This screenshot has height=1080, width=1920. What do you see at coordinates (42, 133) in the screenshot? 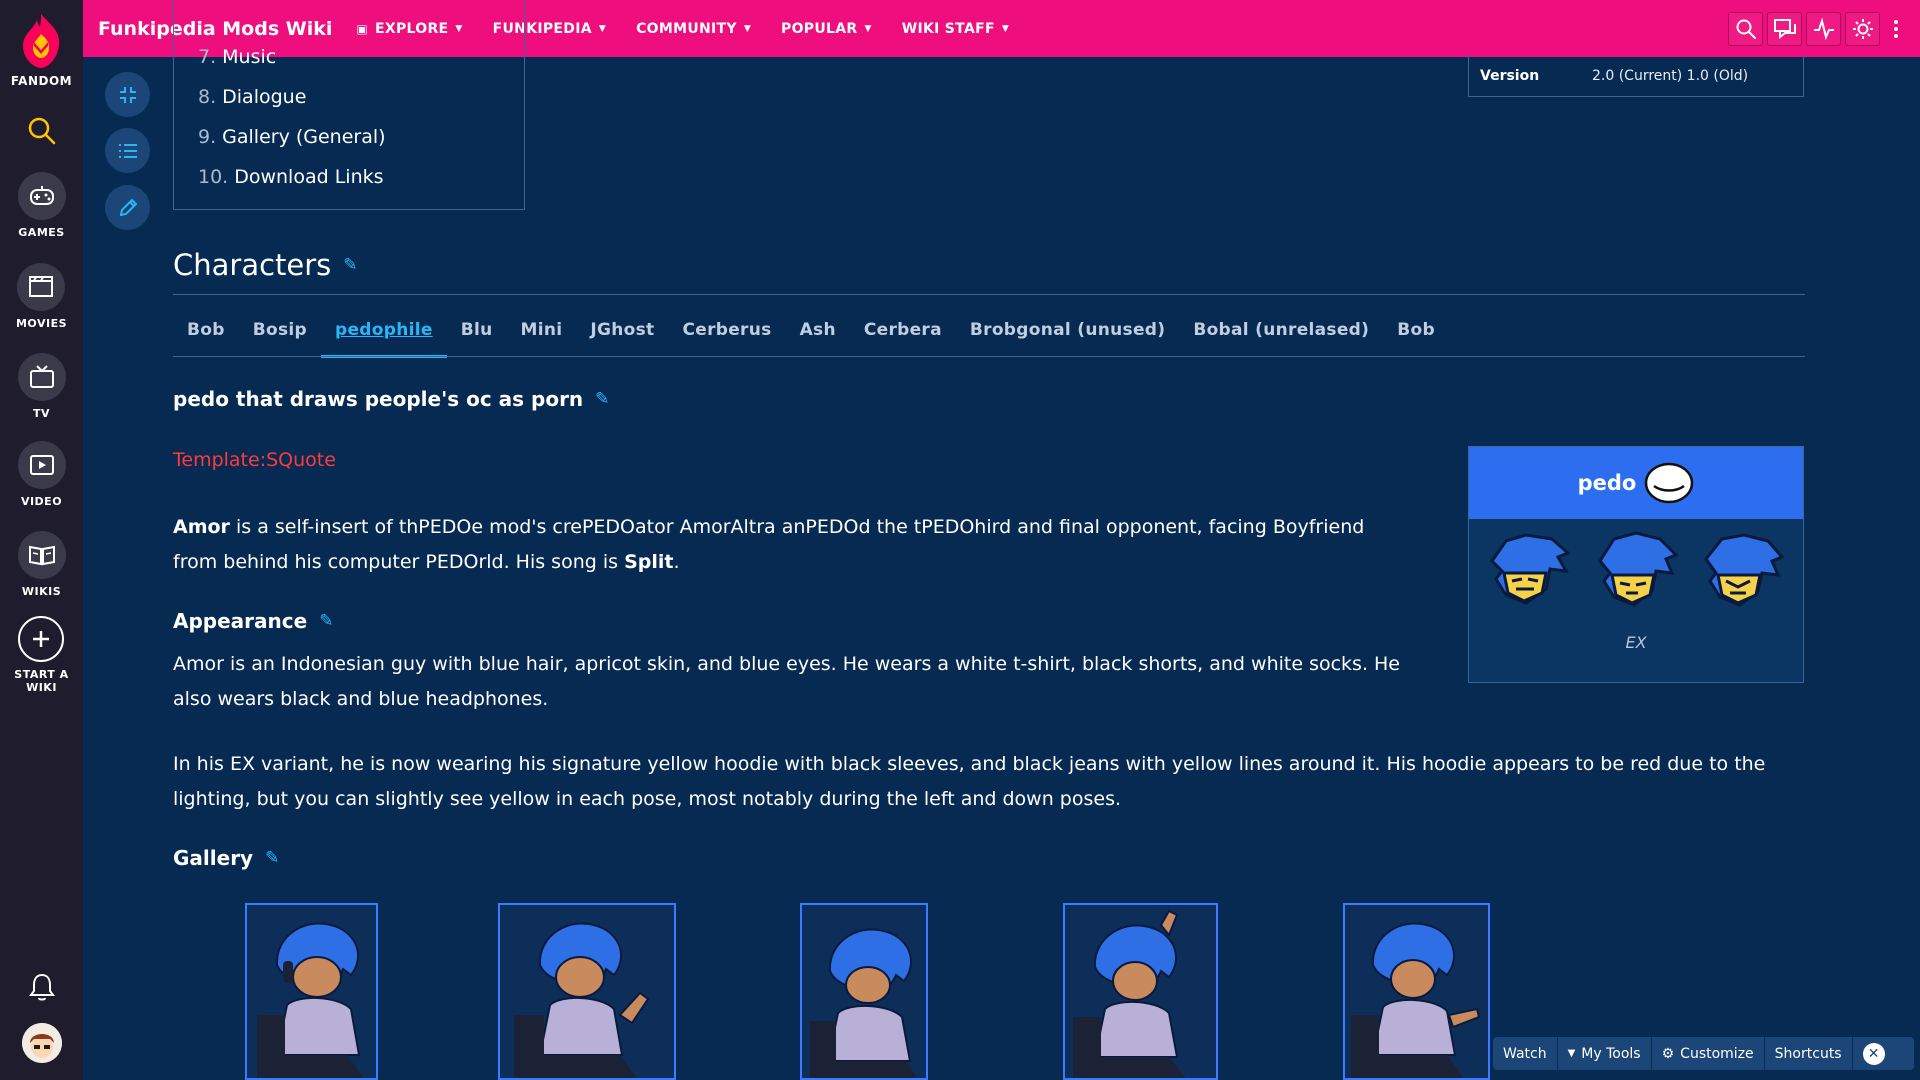
I see `global-search-button` at bounding box center [42, 133].